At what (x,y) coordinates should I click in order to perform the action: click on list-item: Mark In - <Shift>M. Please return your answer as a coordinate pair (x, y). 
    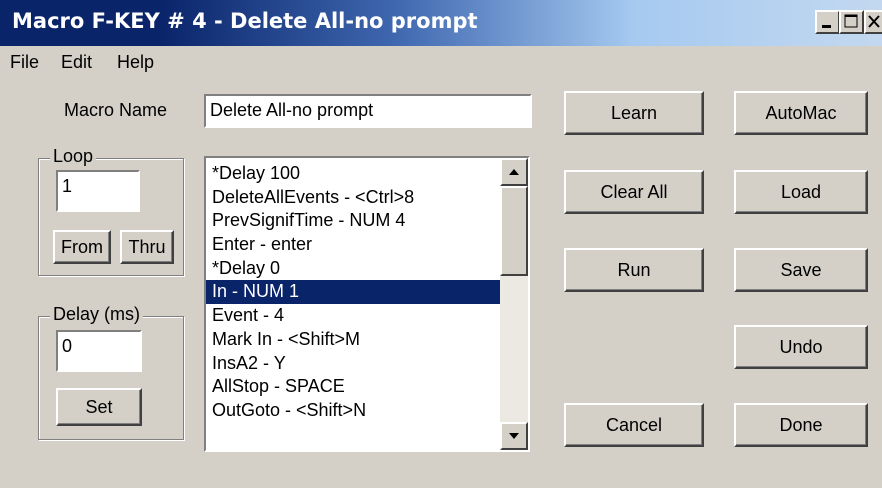
    Looking at the image, I should click on (354, 340).